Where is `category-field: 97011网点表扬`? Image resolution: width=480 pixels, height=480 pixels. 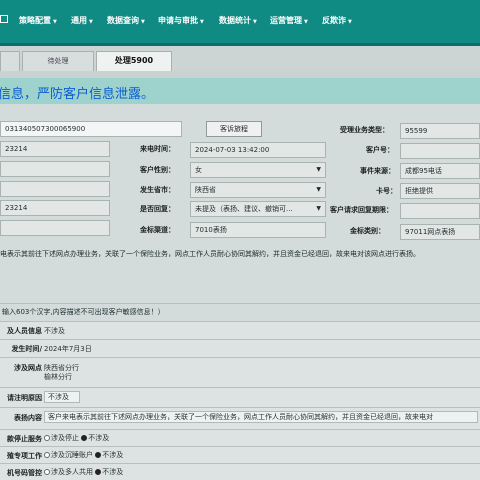 category-field: 97011网点表扬 is located at coordinates (440, 232).